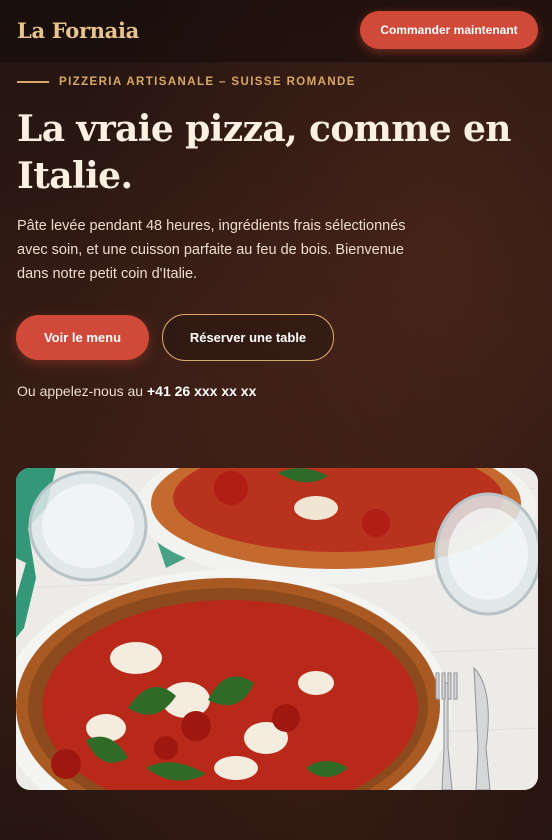 This screenshot has height=840, width=552. Describe the element at coordinates (80, 391) in the screenshot. I see `call-prefix: Ou appelez-nous au` at that location.